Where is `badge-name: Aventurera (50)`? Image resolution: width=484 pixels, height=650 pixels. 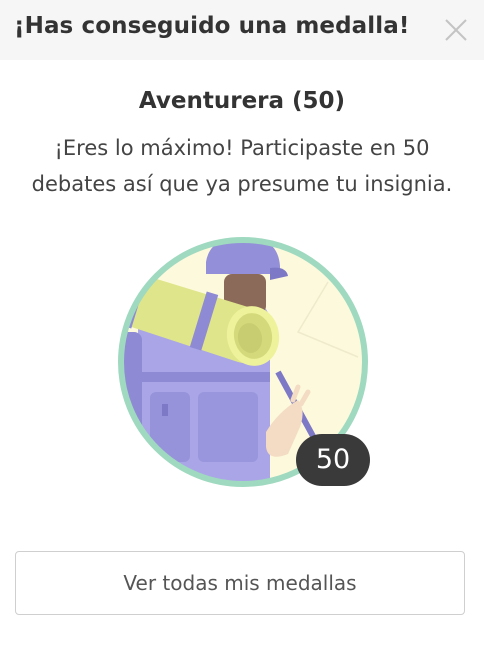 badge-name: Aventurera (50) is located at coordinates (242, 101).